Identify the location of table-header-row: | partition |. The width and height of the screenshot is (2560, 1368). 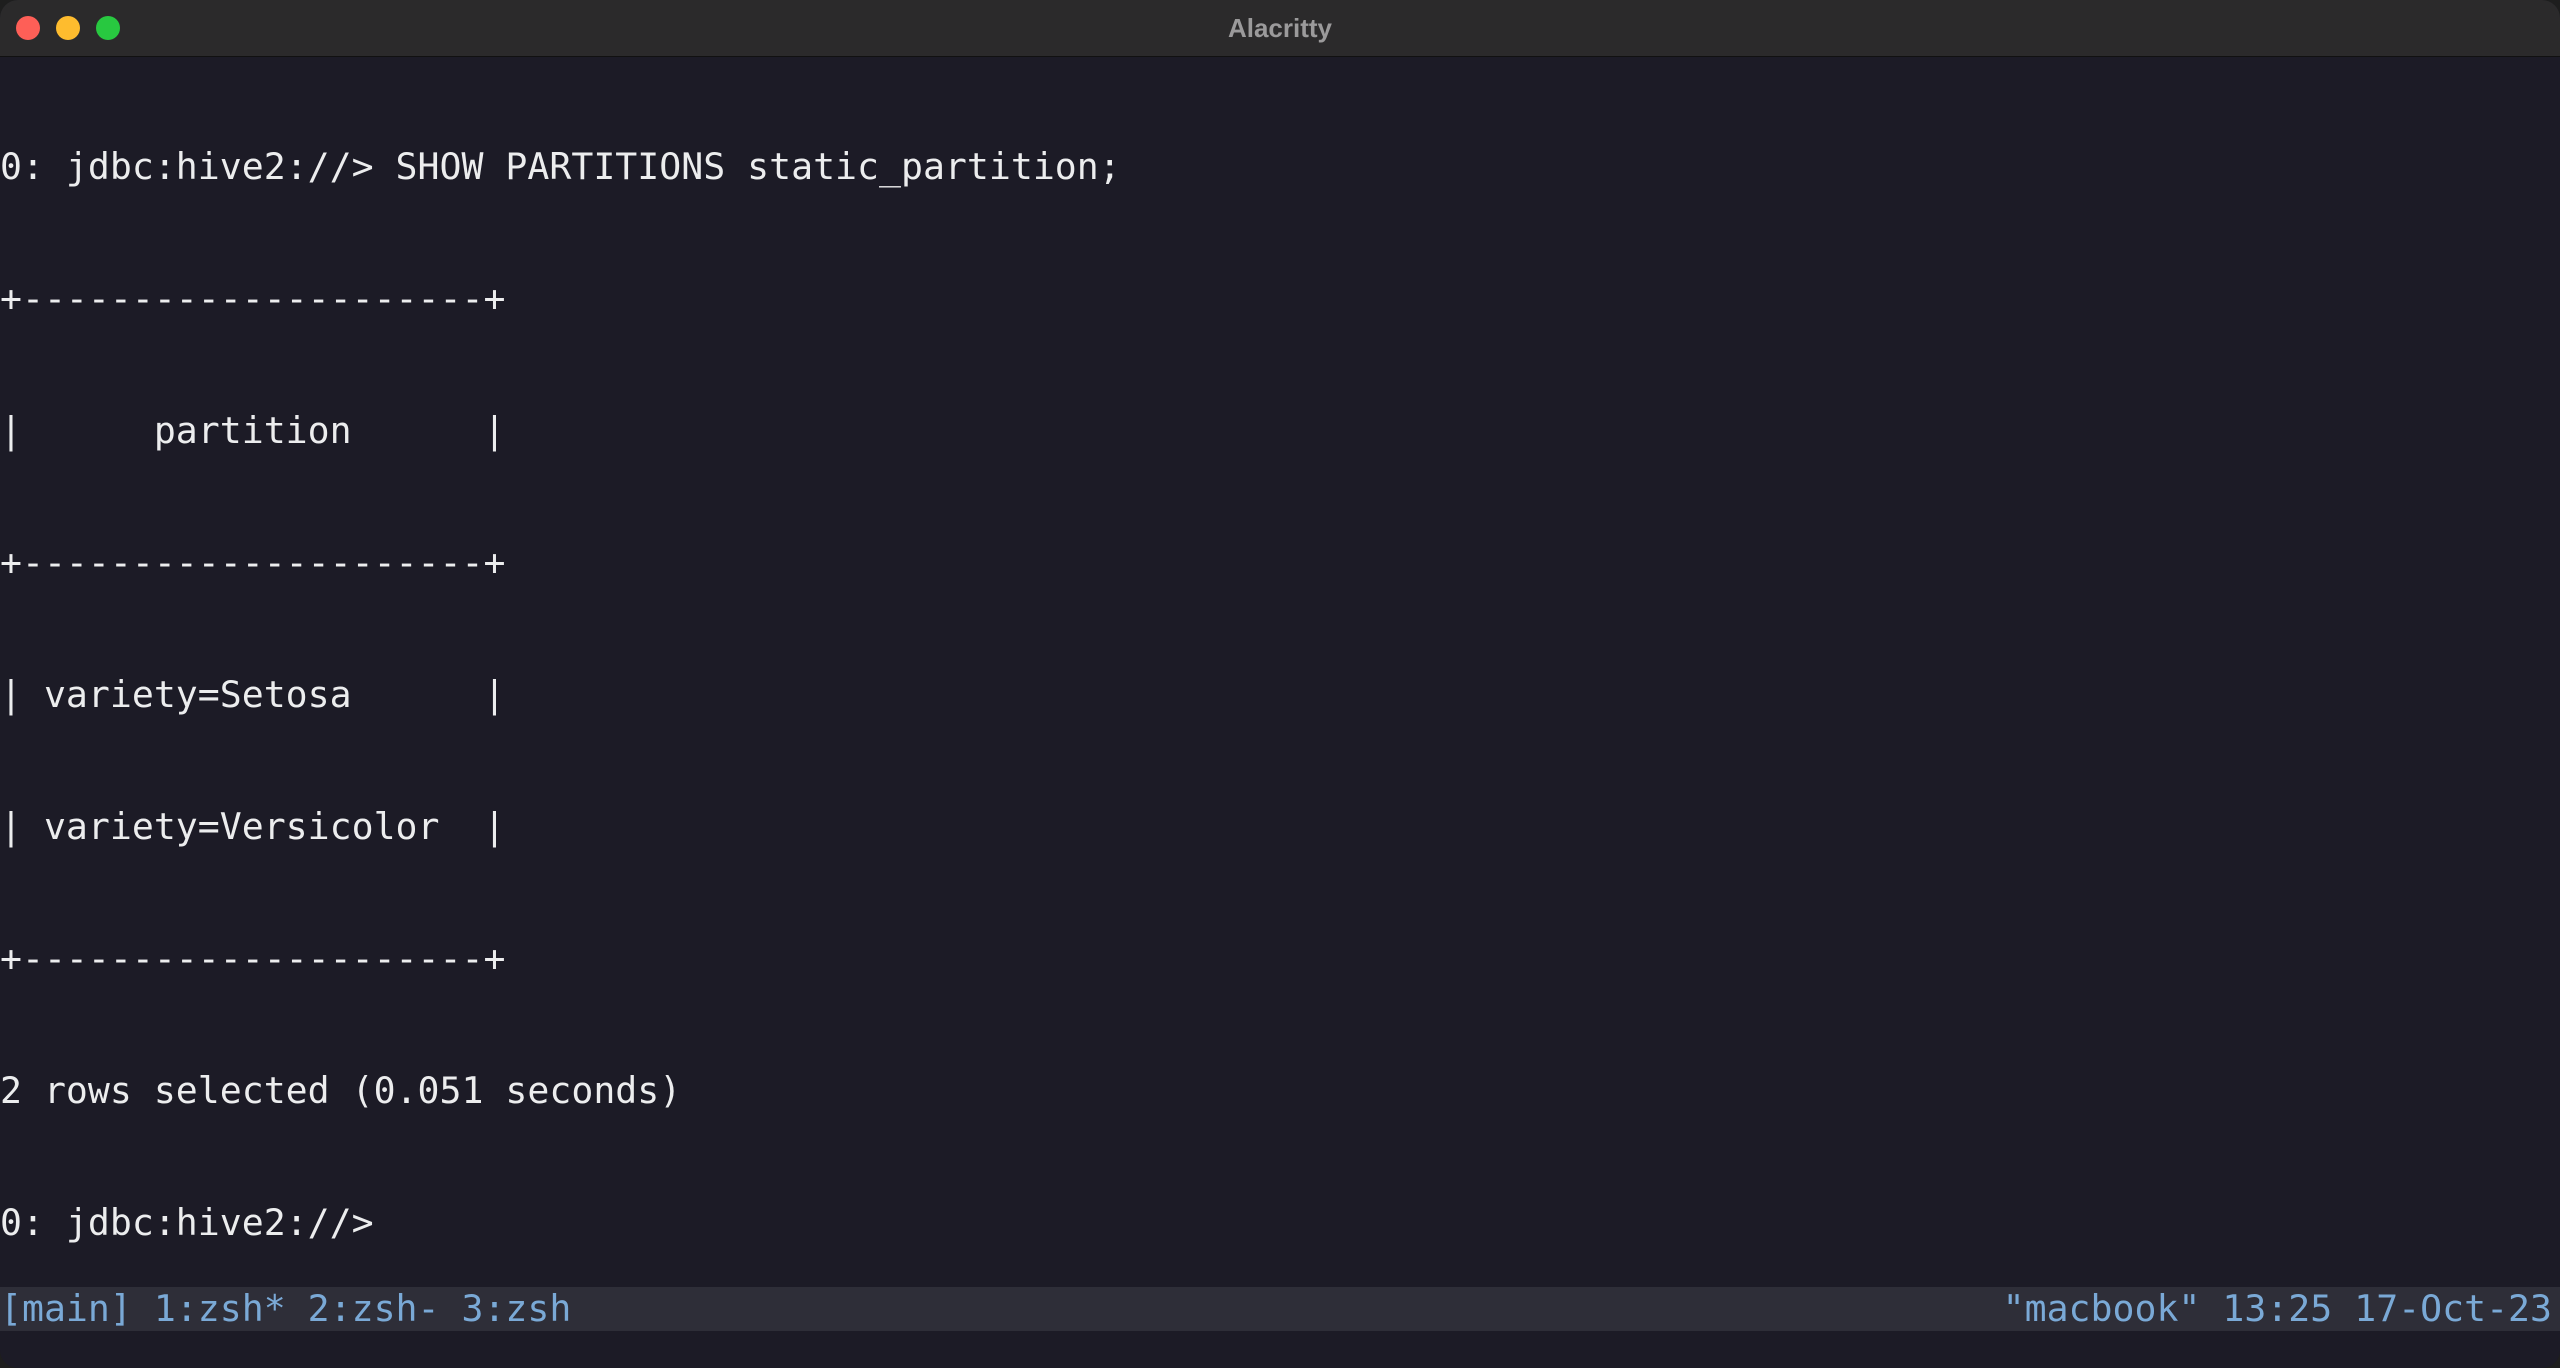
(253, 430).